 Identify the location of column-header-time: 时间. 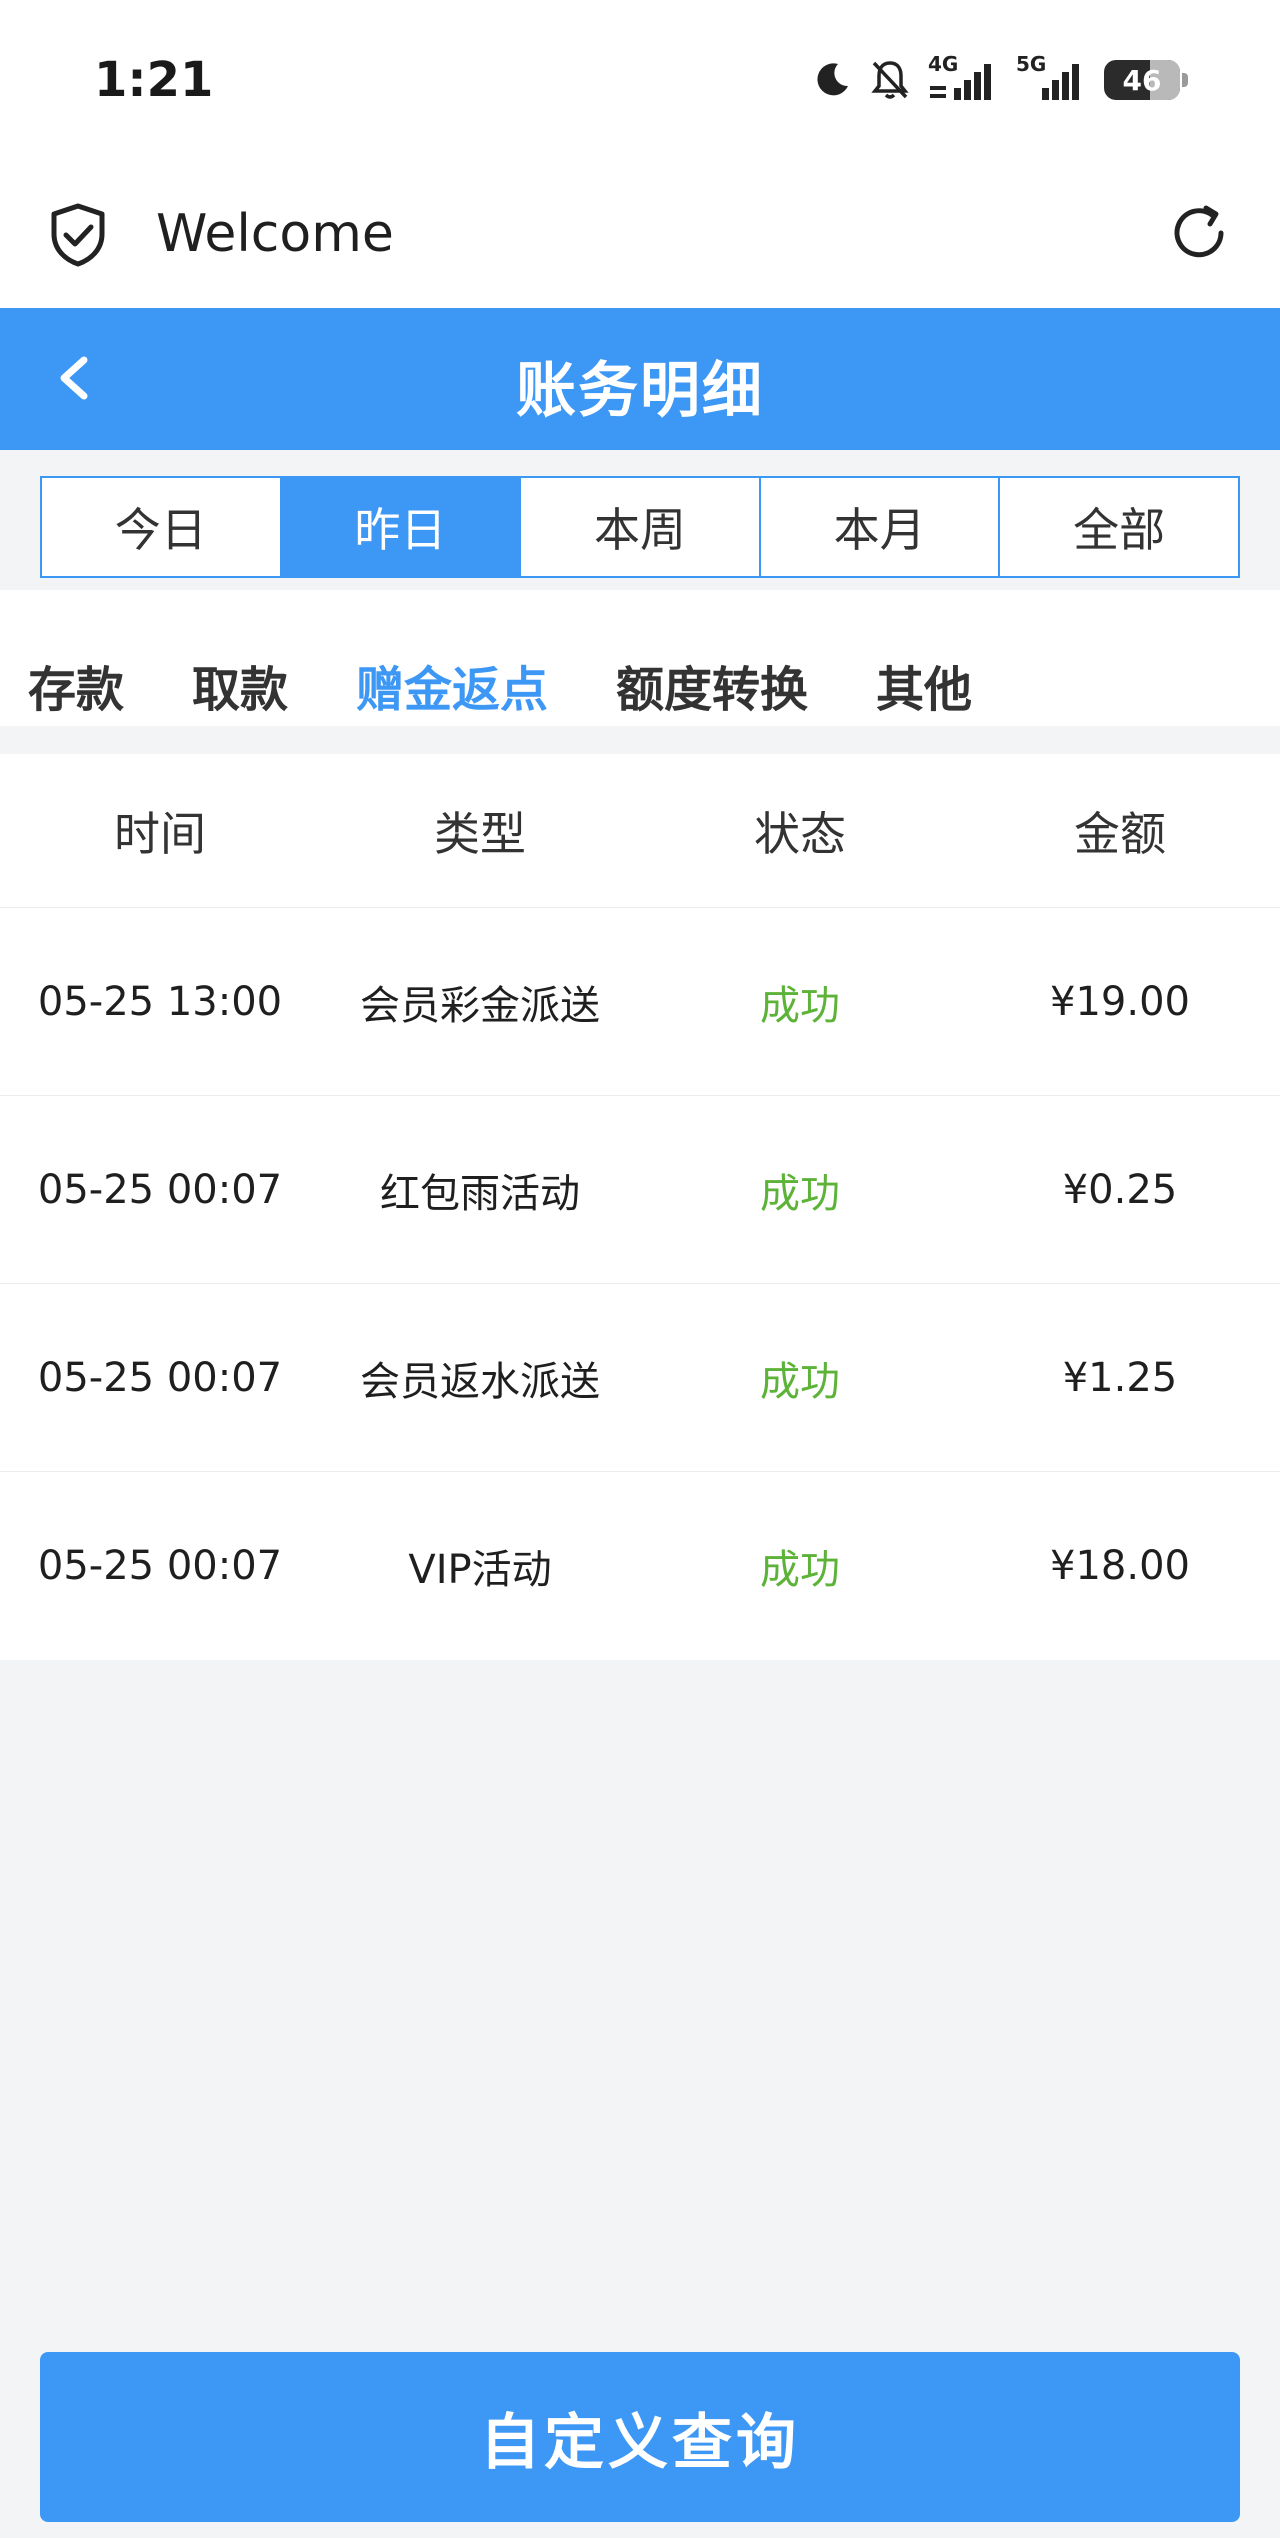
(160, 833).